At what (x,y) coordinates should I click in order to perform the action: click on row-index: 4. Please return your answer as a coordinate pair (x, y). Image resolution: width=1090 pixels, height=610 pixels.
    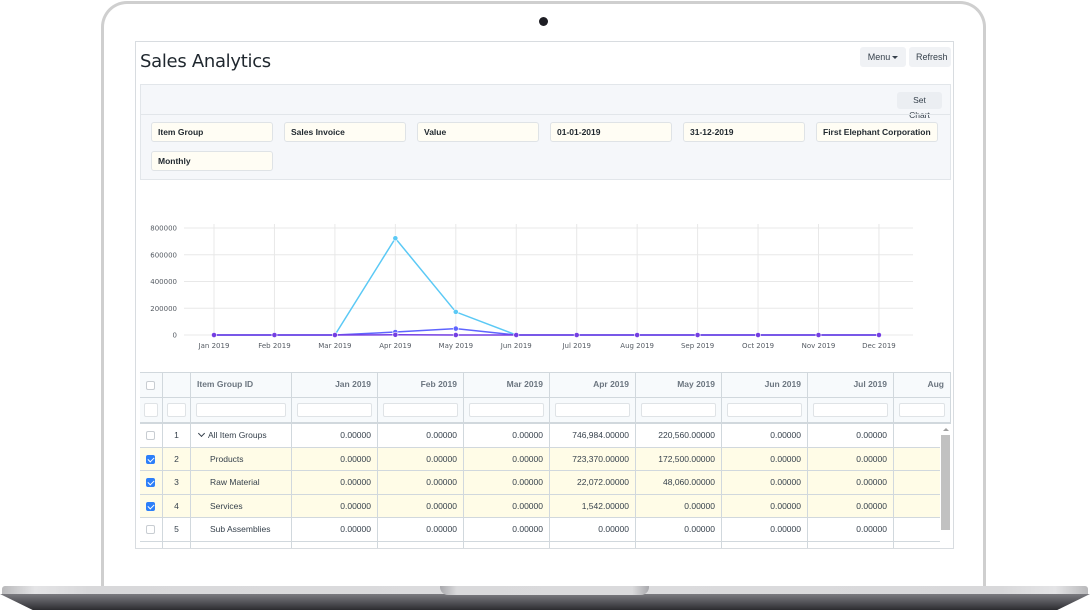
    Looking at the image, I should click on (177, 506).